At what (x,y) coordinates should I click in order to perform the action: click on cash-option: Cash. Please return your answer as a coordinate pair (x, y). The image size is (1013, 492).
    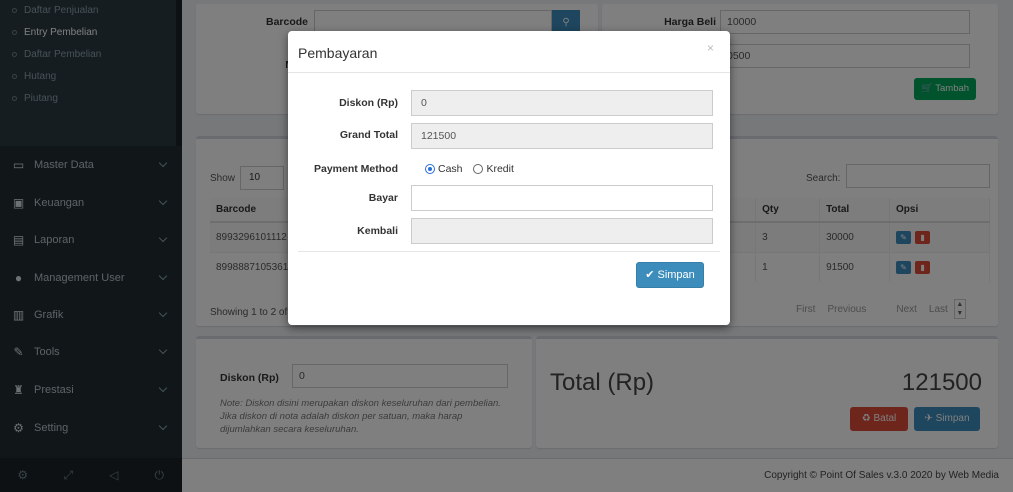
    Looking at the image, I should click on (444, 169).